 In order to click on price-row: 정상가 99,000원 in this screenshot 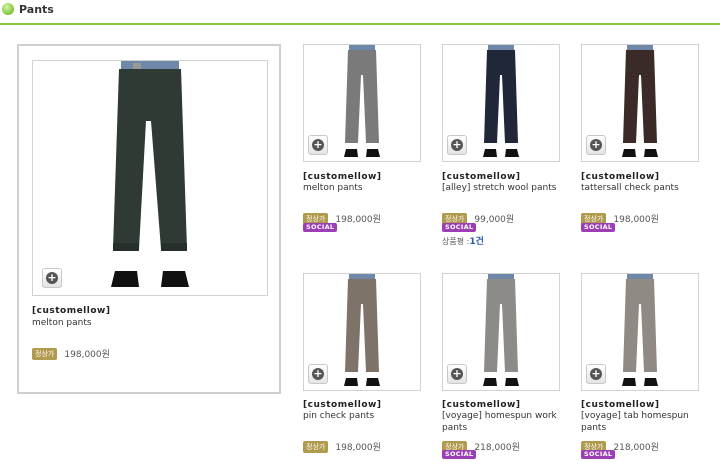, I will do `click(478, 216)`.